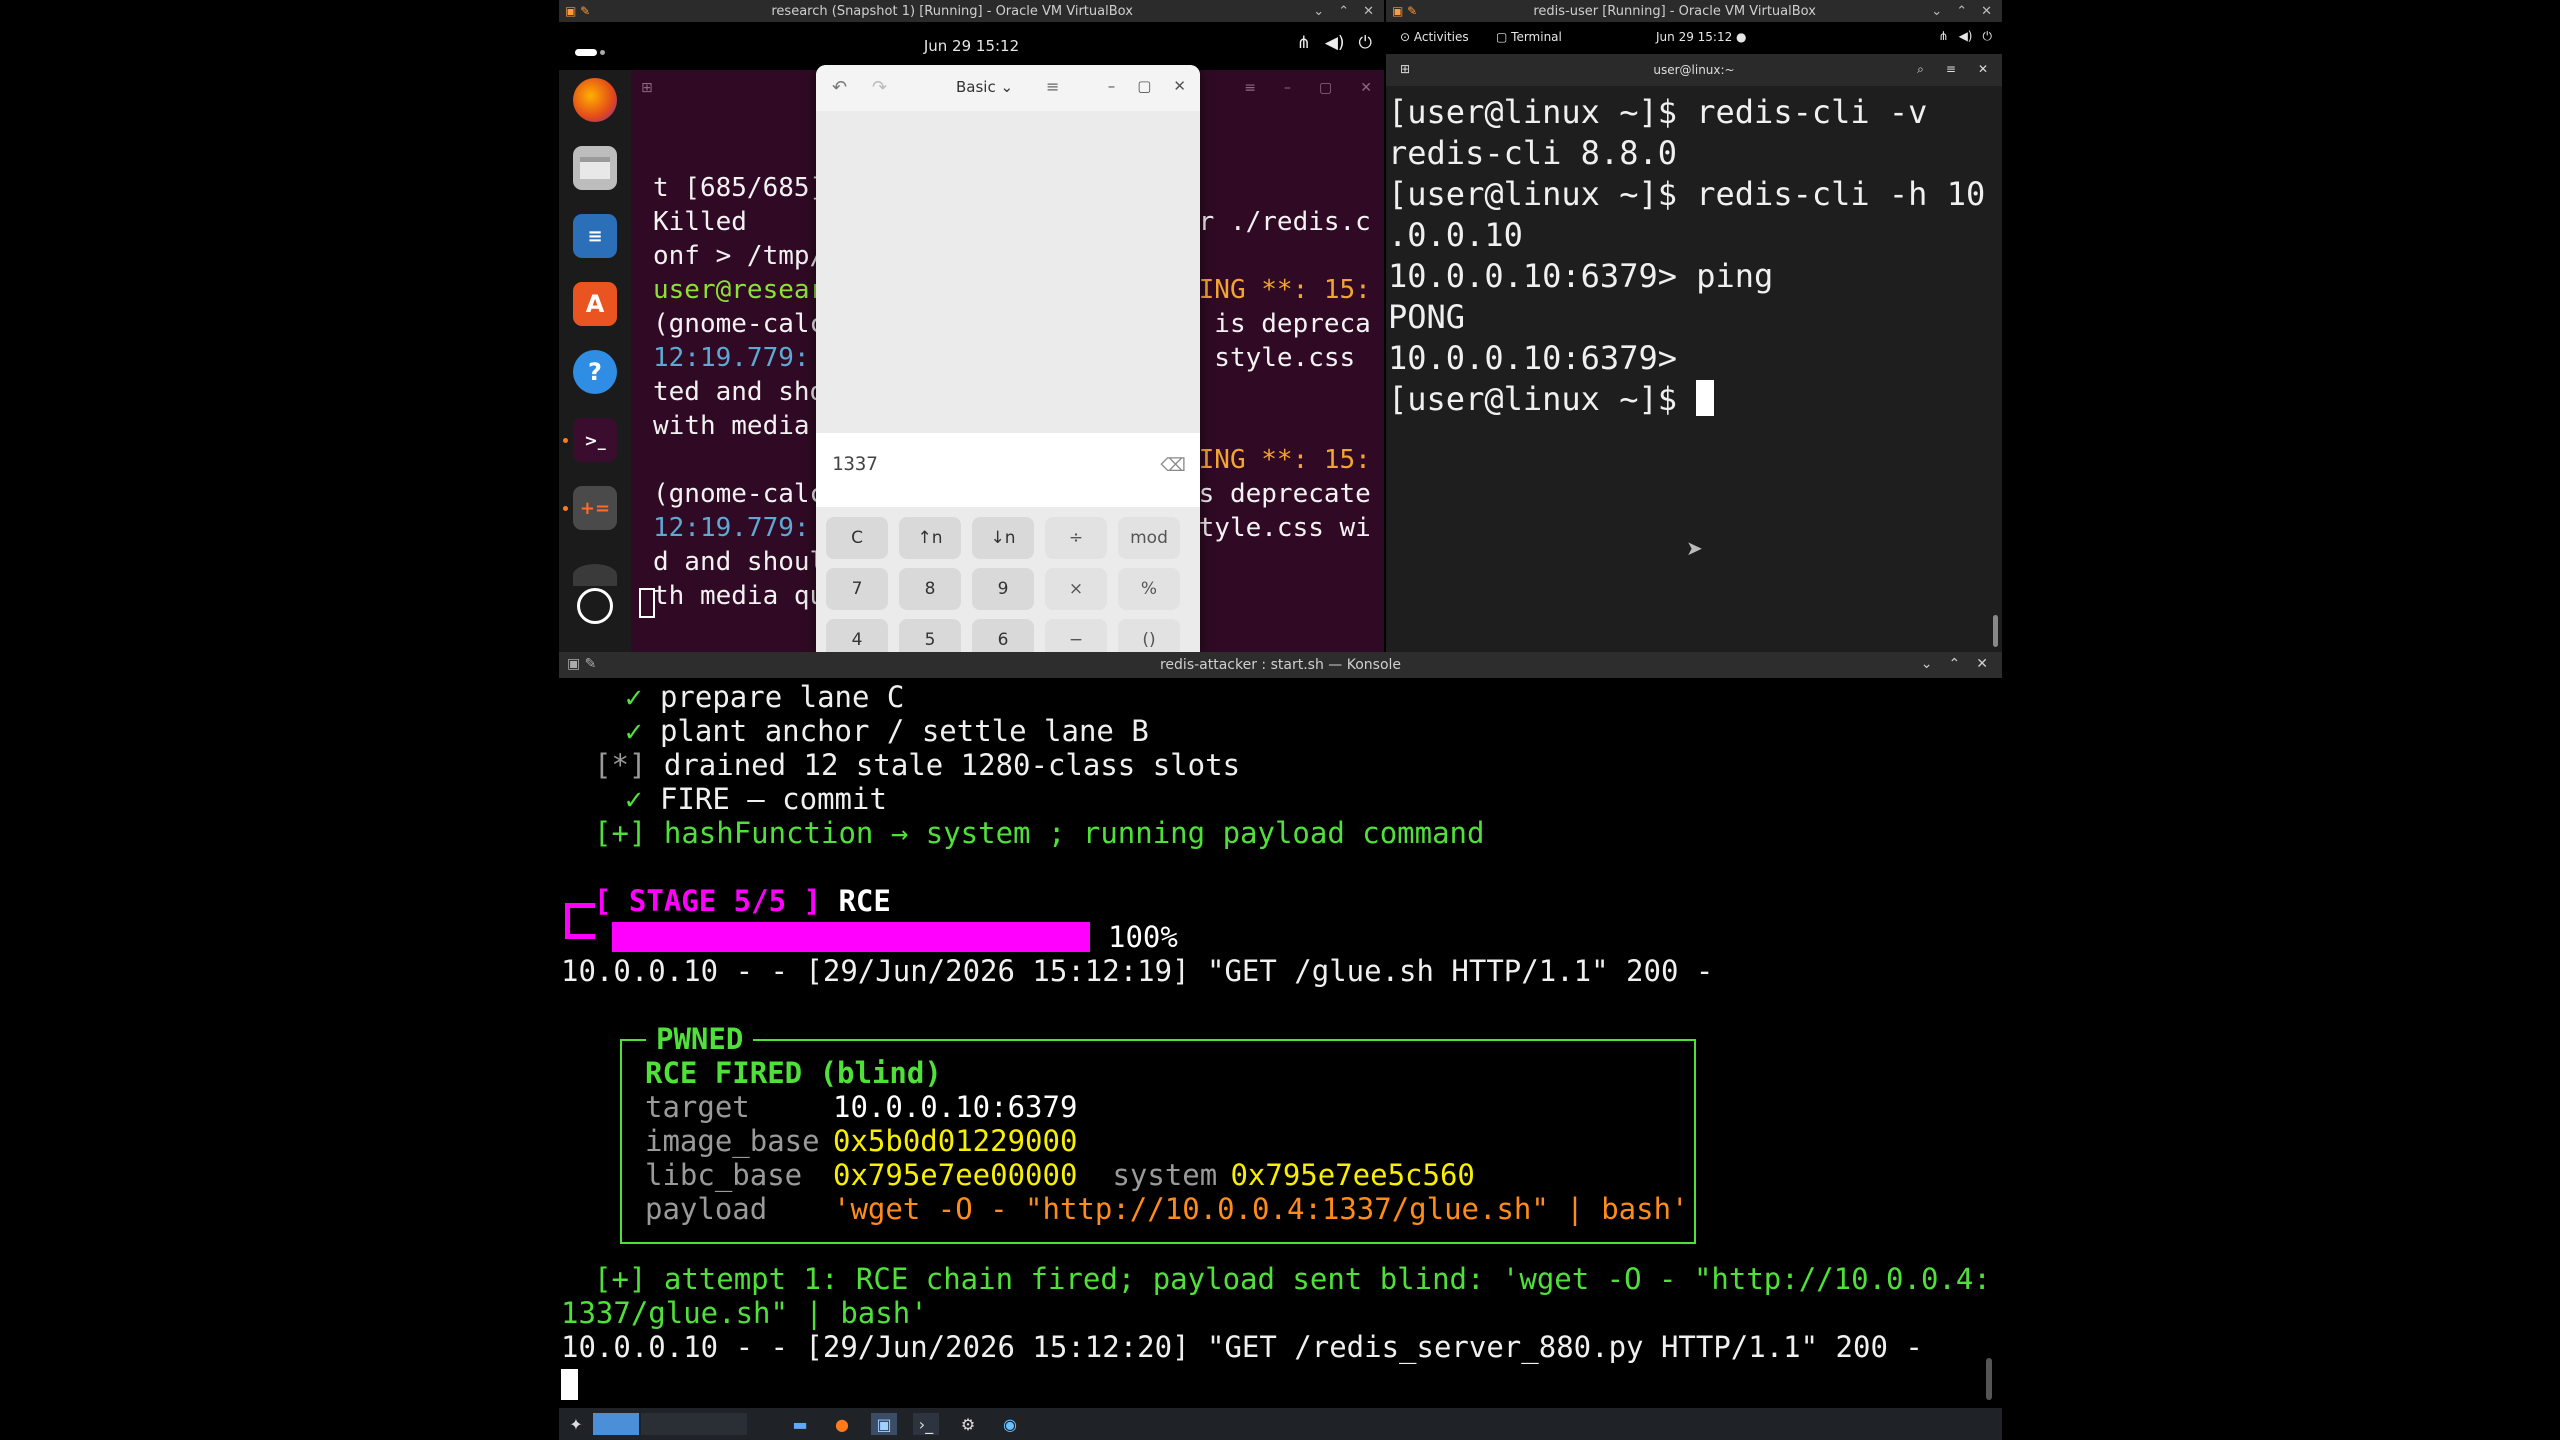 Image resolution: width=2560 pixels, height=1440 pixels. I want to click on settings-icon: ⚙, so click(968, 1424).